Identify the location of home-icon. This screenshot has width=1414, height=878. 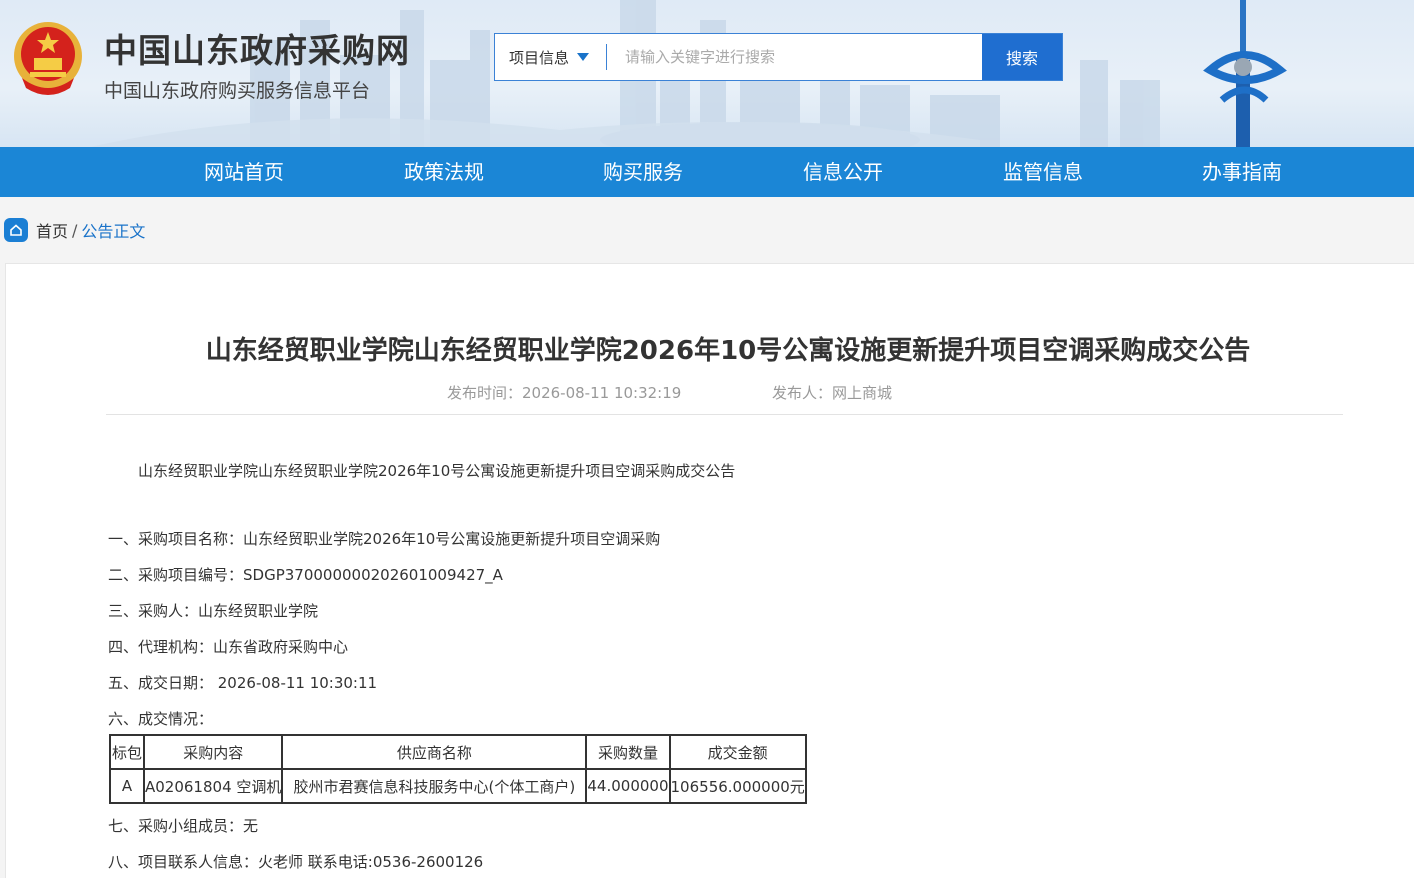
(16, 230).